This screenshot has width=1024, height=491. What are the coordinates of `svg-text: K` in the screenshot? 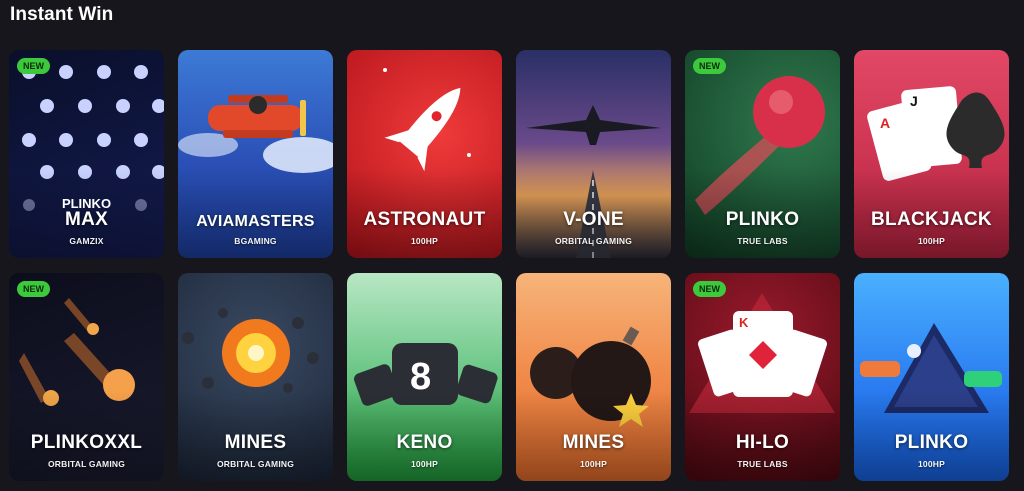 It's located at (744, 322).